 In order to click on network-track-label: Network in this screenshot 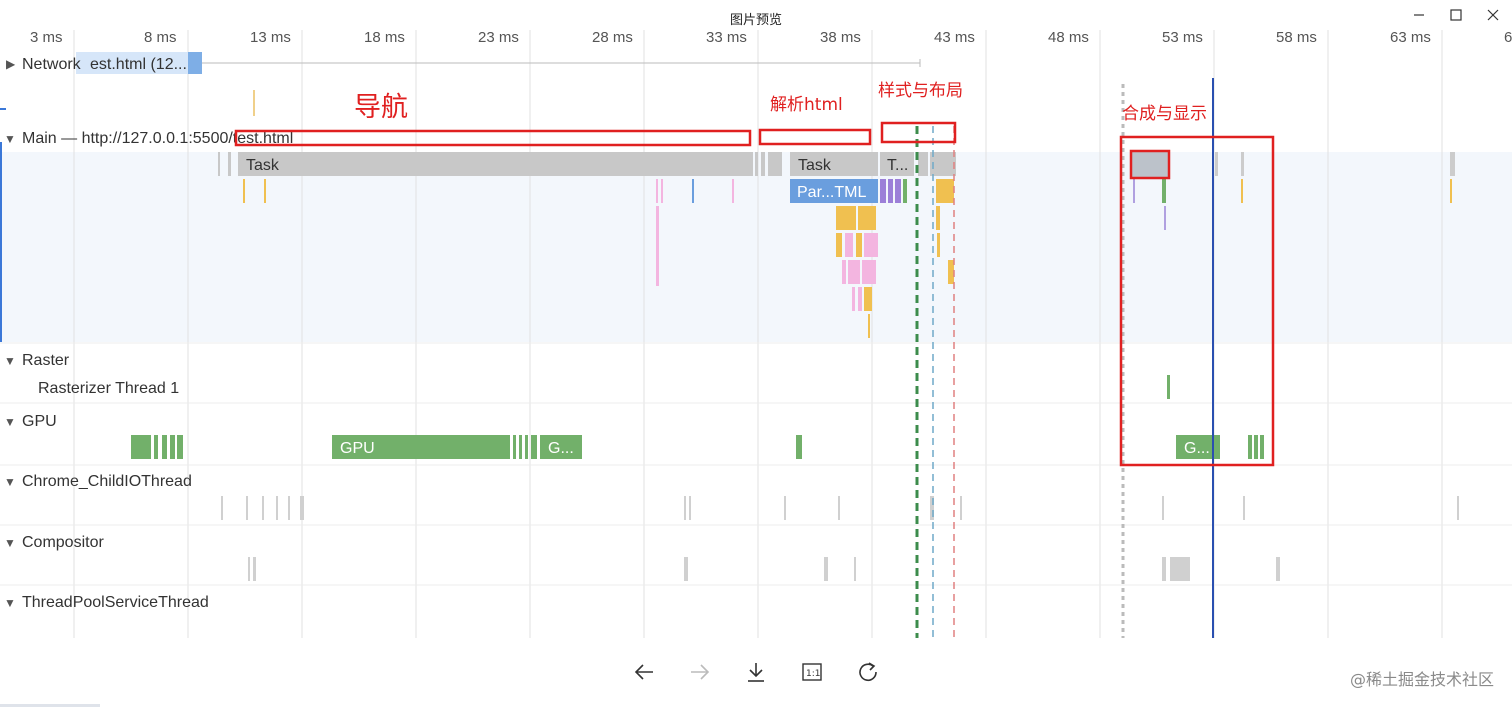, I will do `click(52, 64)`.